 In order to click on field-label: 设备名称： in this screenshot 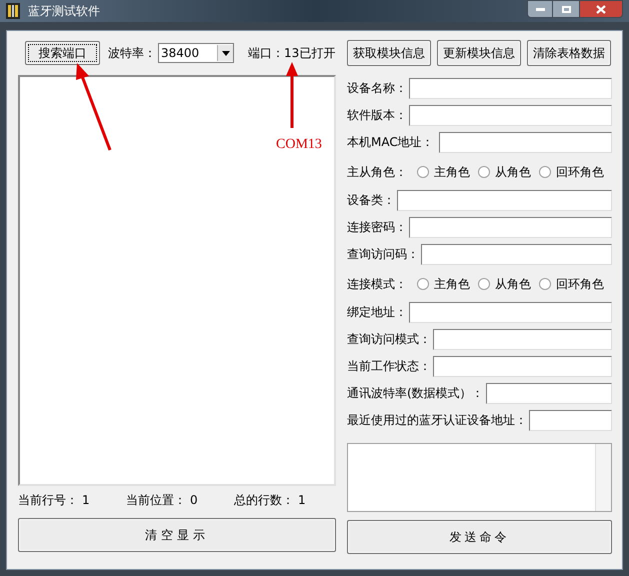, I will do `click(377, 88)`.